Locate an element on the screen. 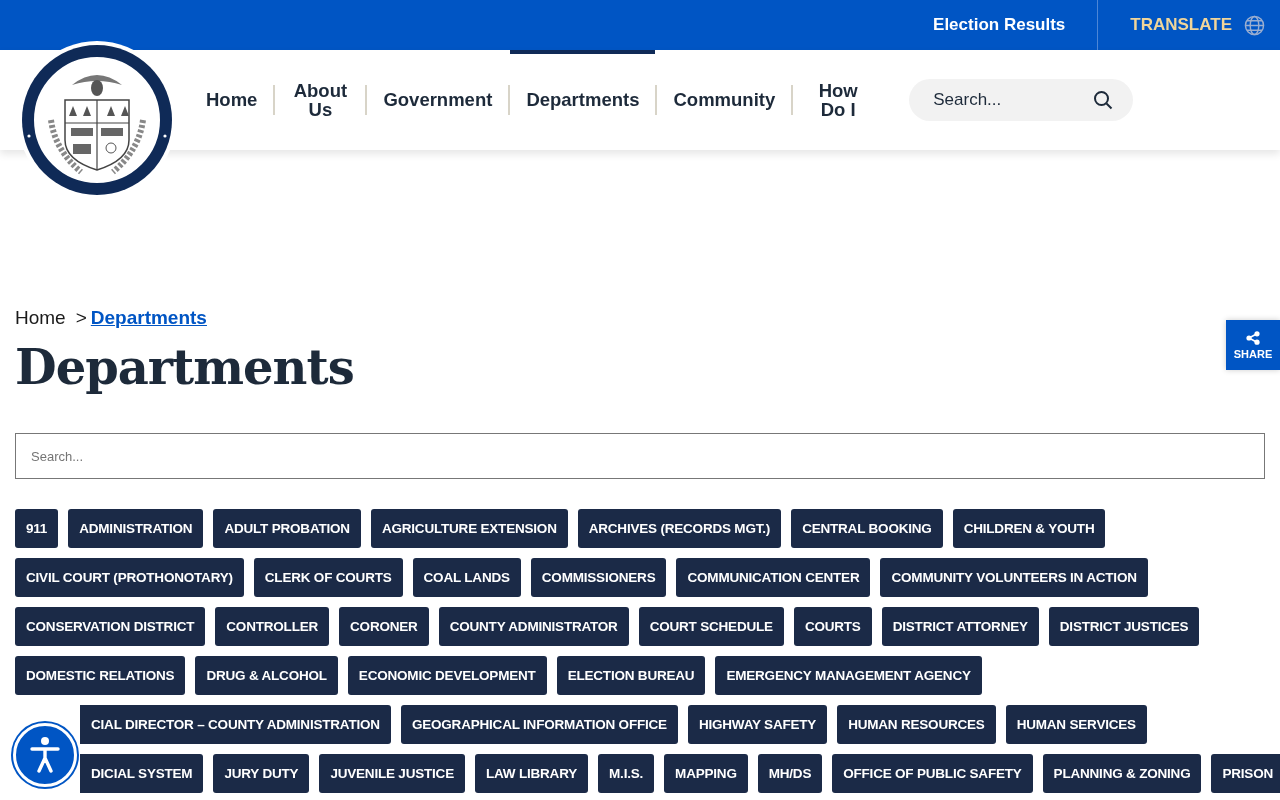 The width and height of the screenshot is (1280, 800). department-tag: CHILDREN & YOUTH is located at coordinates (1029, 528).